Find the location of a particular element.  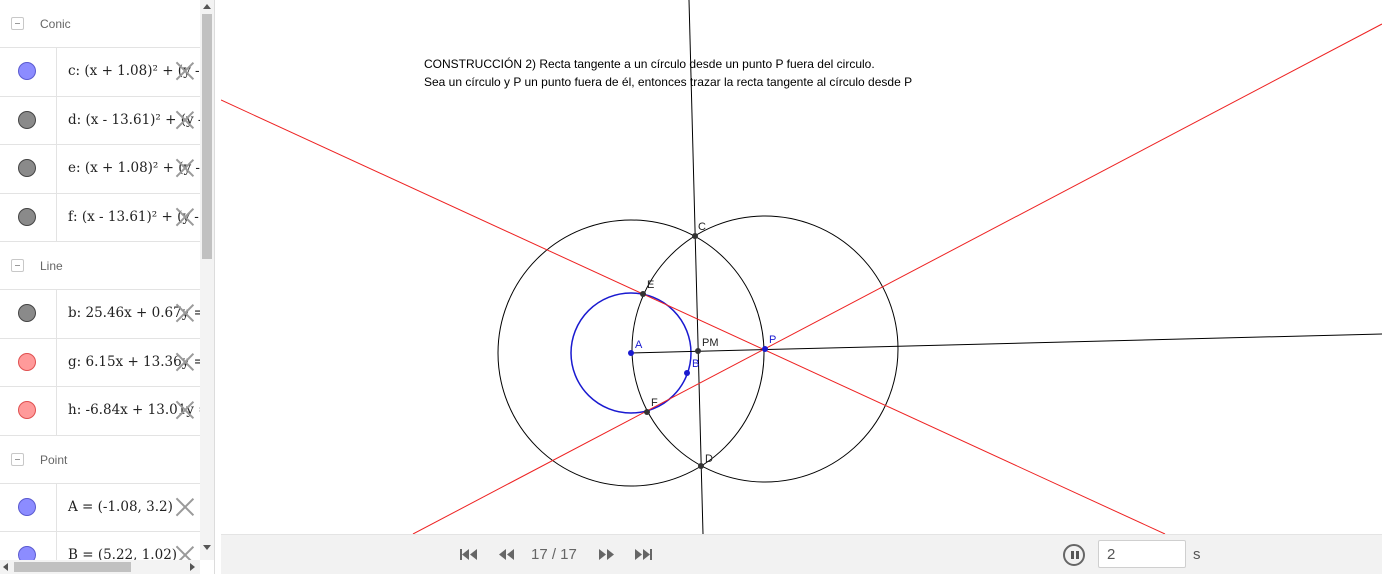

vertical-scrollbar is located at coordinates (207, 280).